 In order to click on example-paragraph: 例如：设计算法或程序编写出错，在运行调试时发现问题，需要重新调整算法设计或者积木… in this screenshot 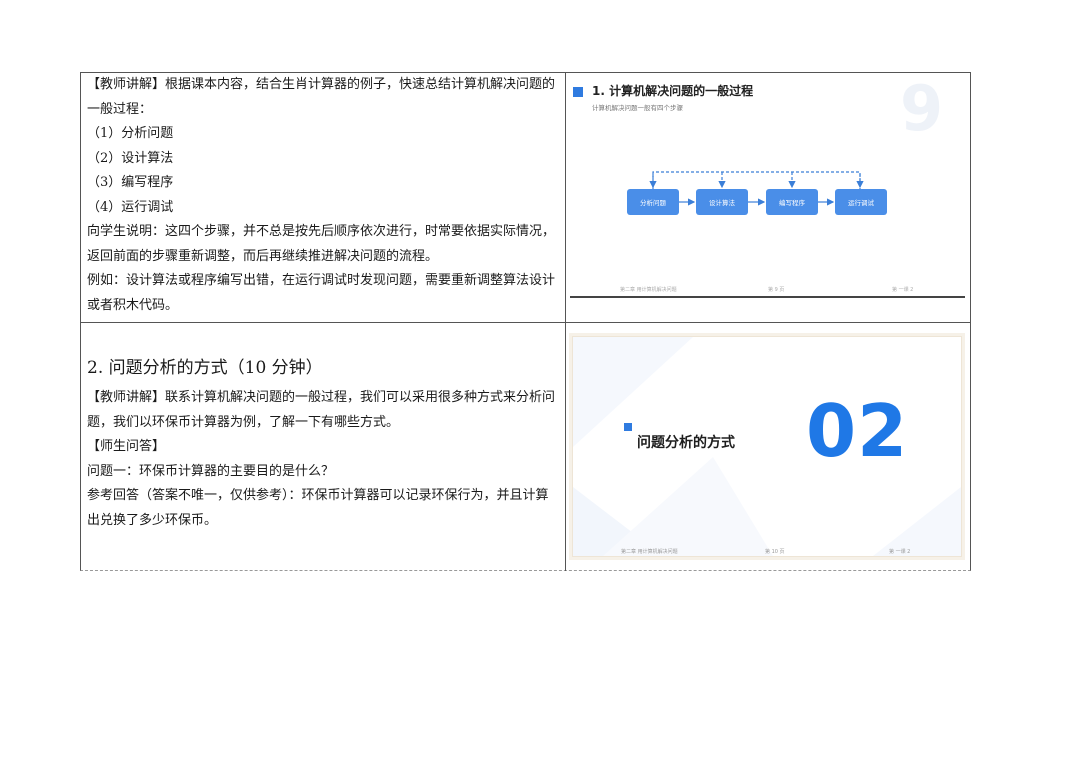, I will do `click(321, 293)`.